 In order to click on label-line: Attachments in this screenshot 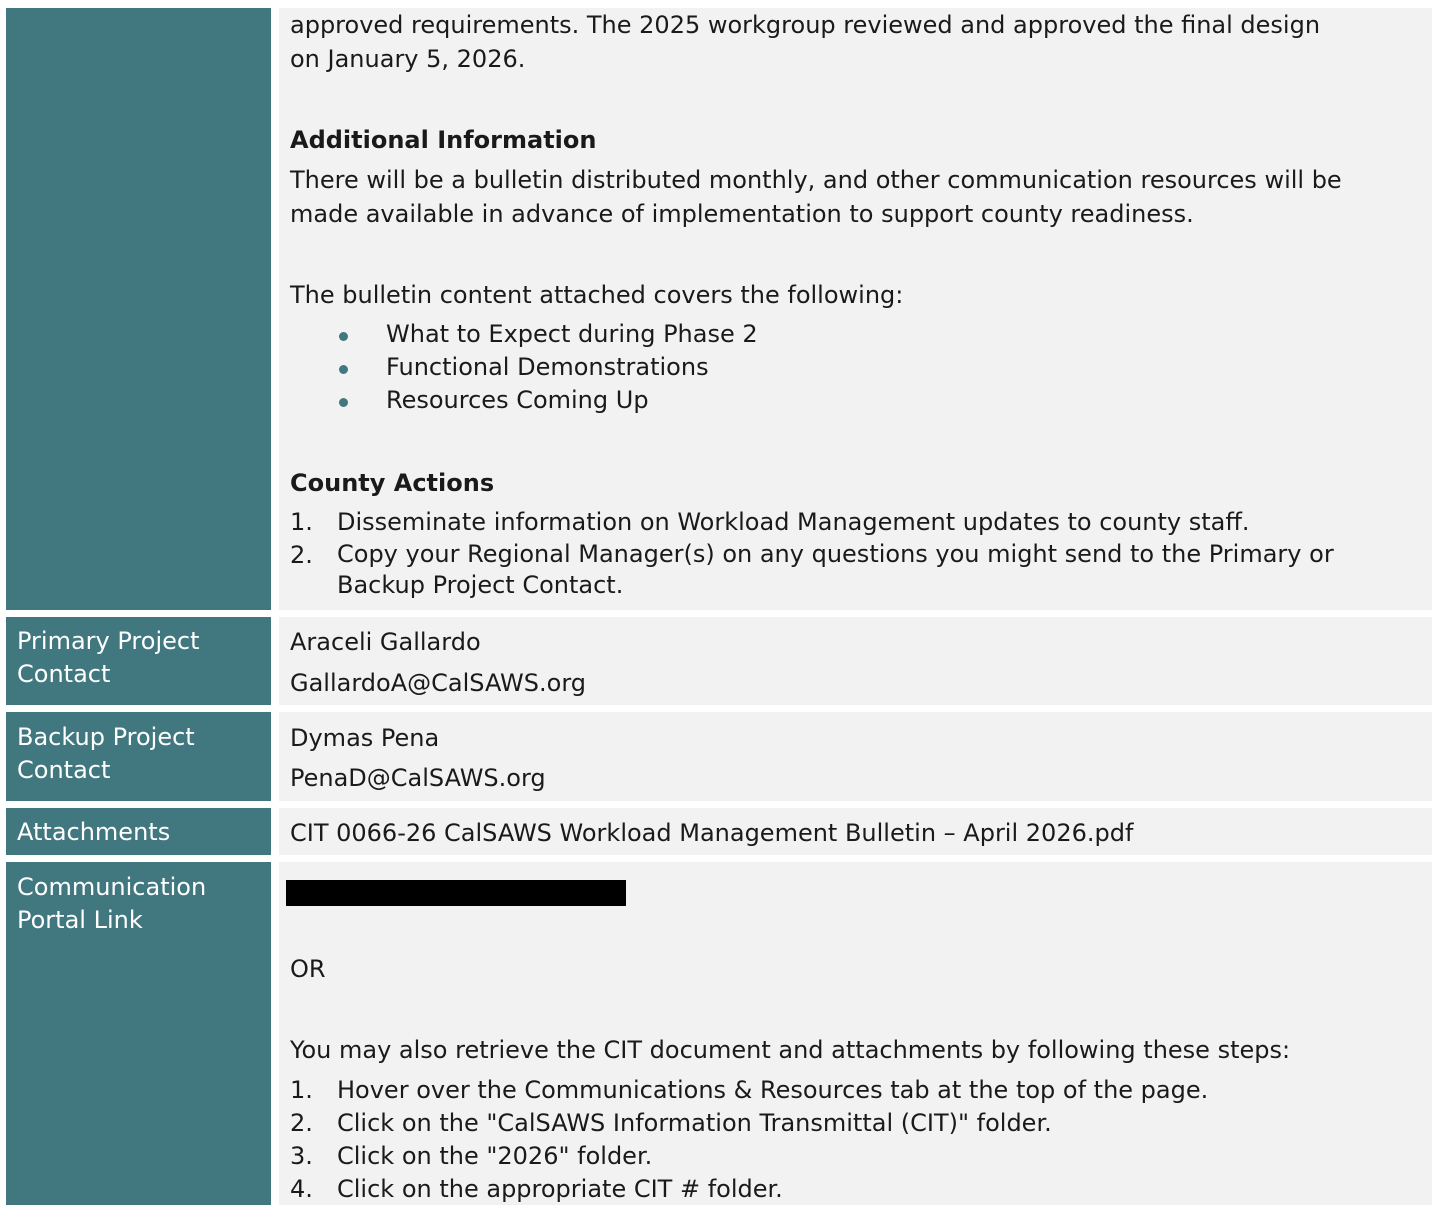, I will do `click(94, 832)`.